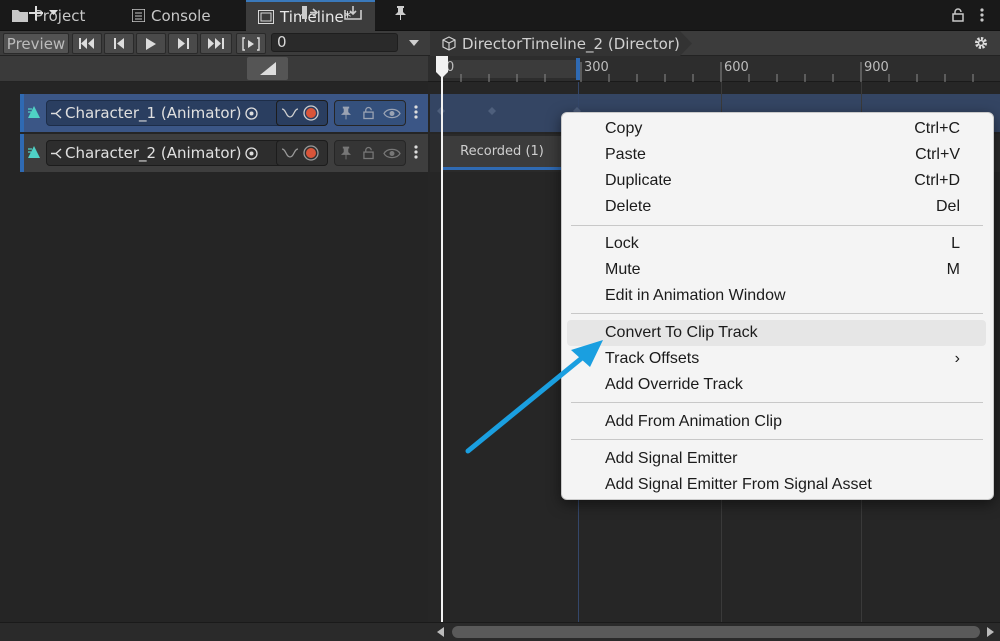 Image resolution: width=1000 pixels, height=641 pixels. Describe the element at coordinates (716, 632) in the screenshot. I see `scrollbar-thumb` at that location.